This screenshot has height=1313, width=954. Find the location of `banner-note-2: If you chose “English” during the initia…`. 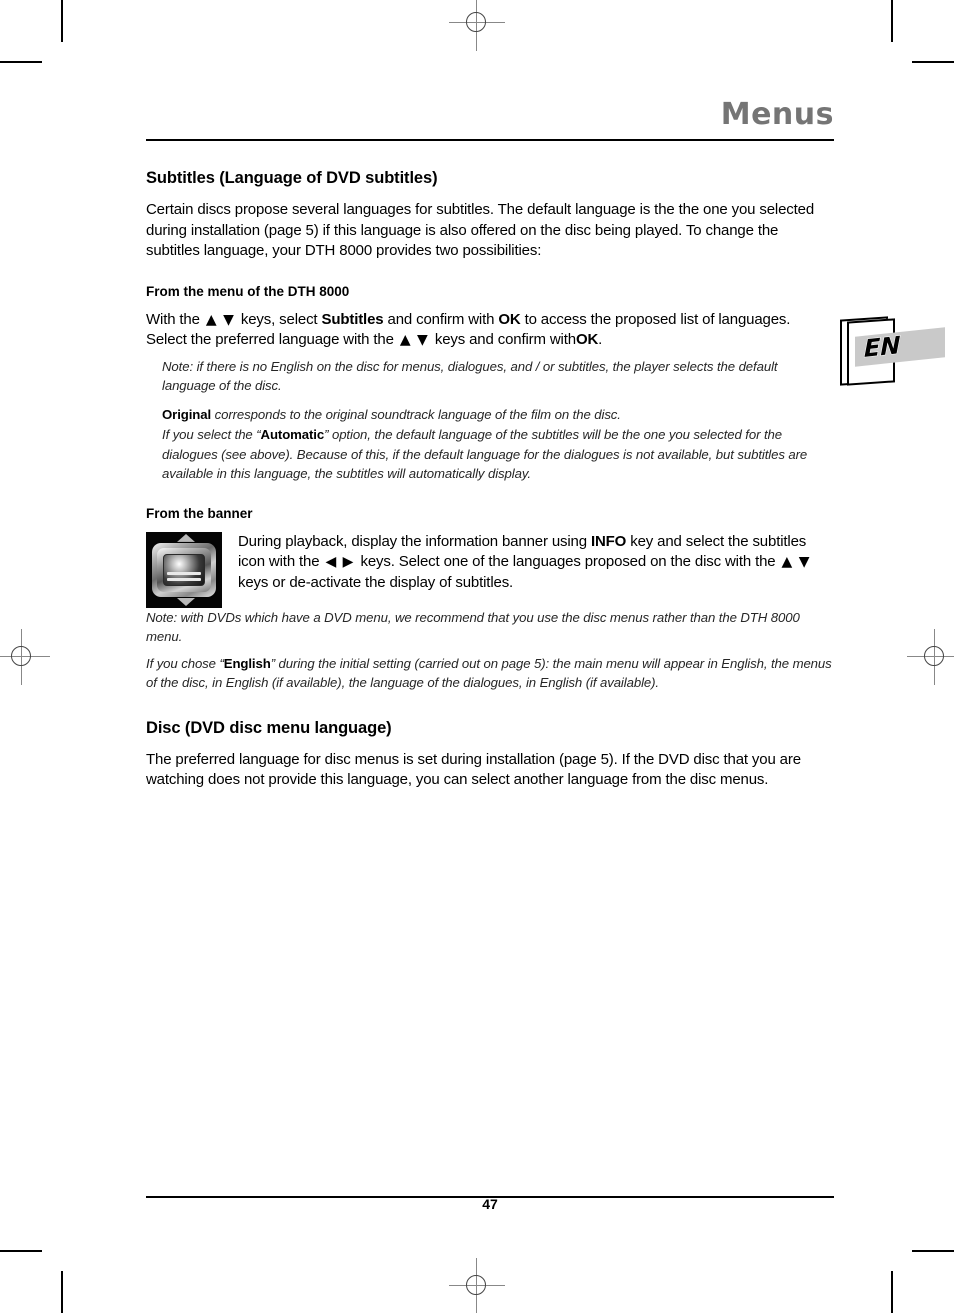

banner-note-2: If you chose “English” during the initia… is located at coordinates (490, 673).